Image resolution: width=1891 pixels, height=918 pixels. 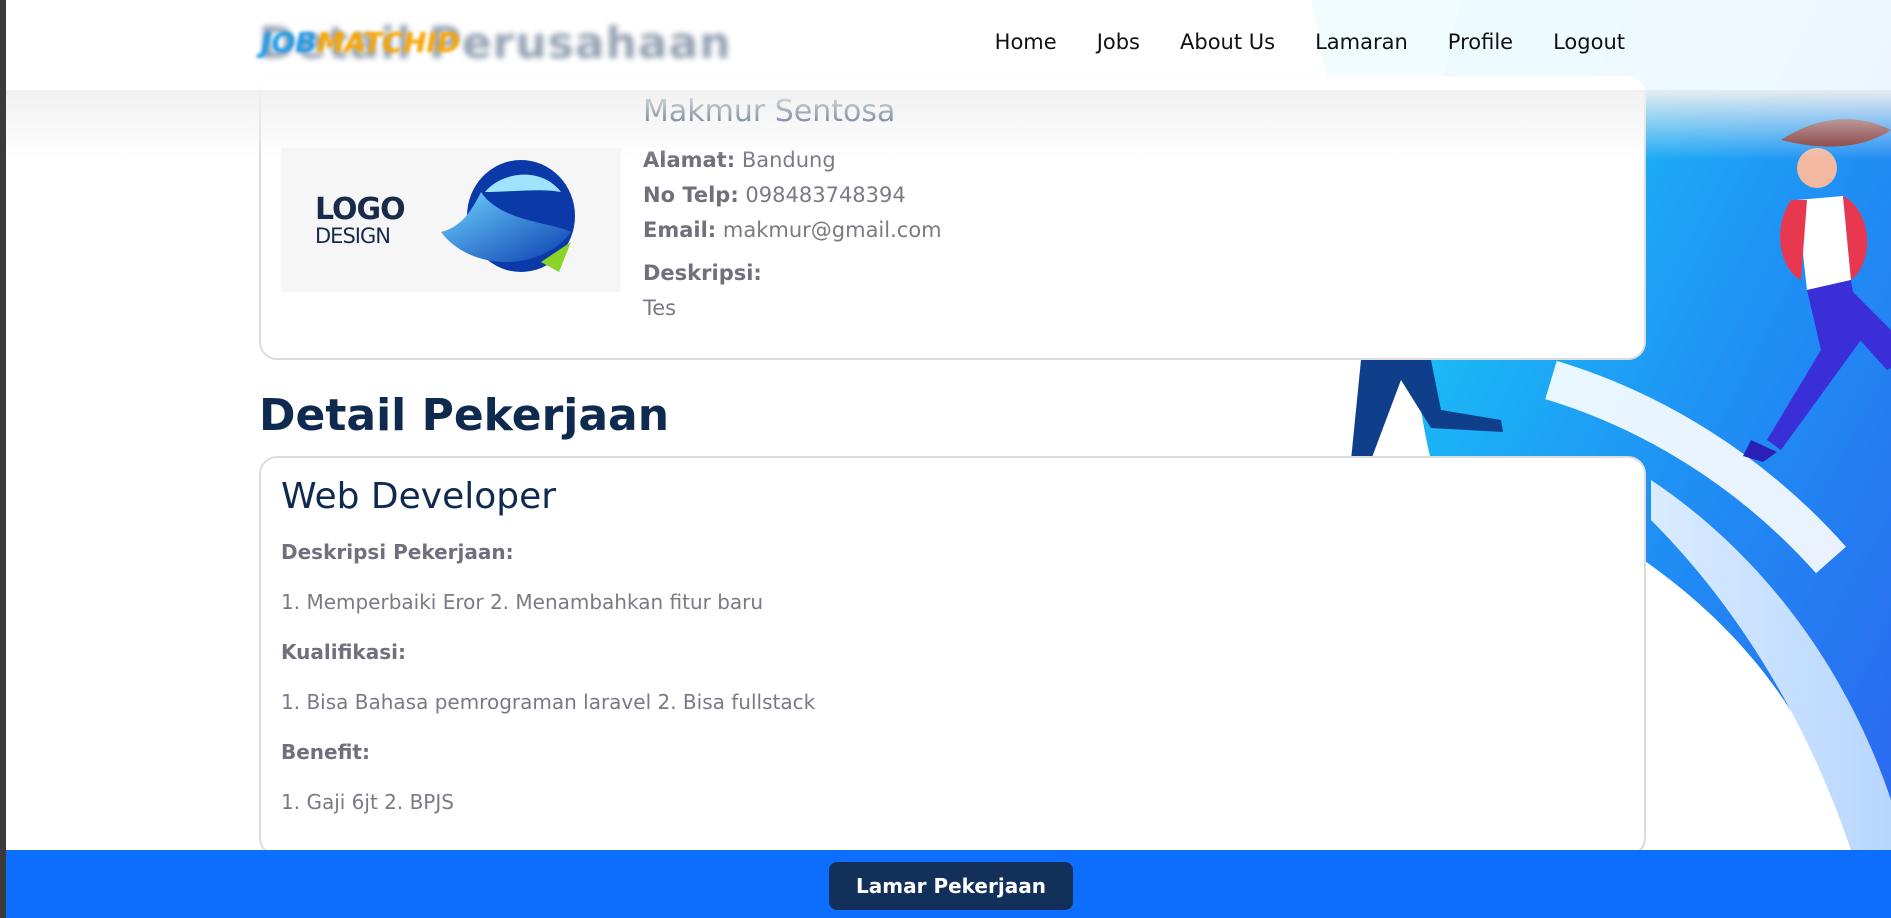 I want to click on address-label: Alamat:, so click(x=689, y=160).